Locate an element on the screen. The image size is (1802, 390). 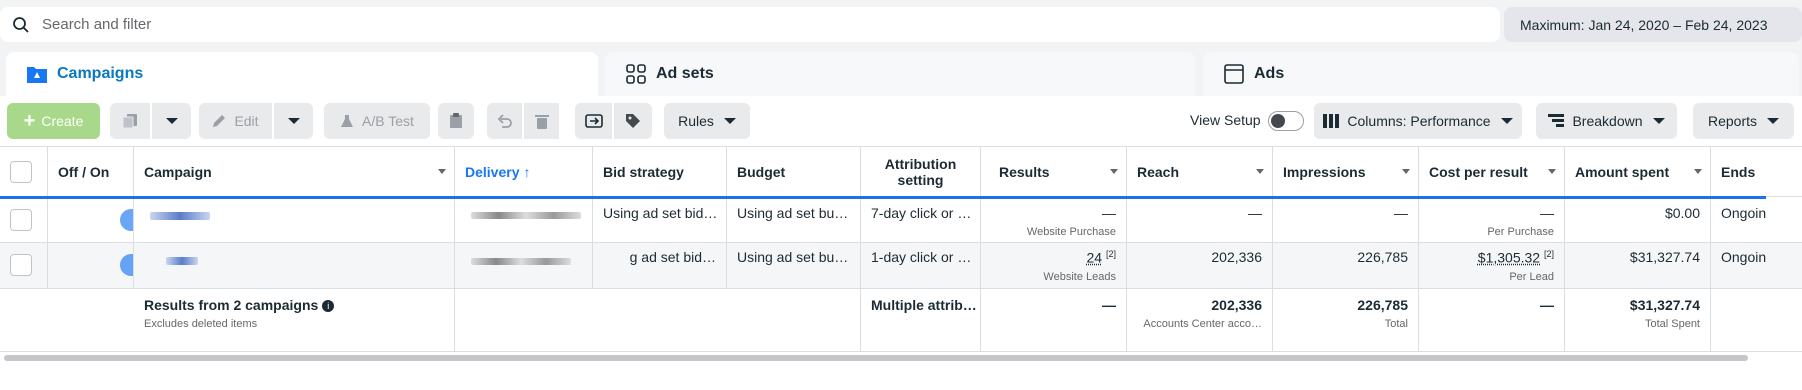
trash-icon is located at coordinates (541, 122).